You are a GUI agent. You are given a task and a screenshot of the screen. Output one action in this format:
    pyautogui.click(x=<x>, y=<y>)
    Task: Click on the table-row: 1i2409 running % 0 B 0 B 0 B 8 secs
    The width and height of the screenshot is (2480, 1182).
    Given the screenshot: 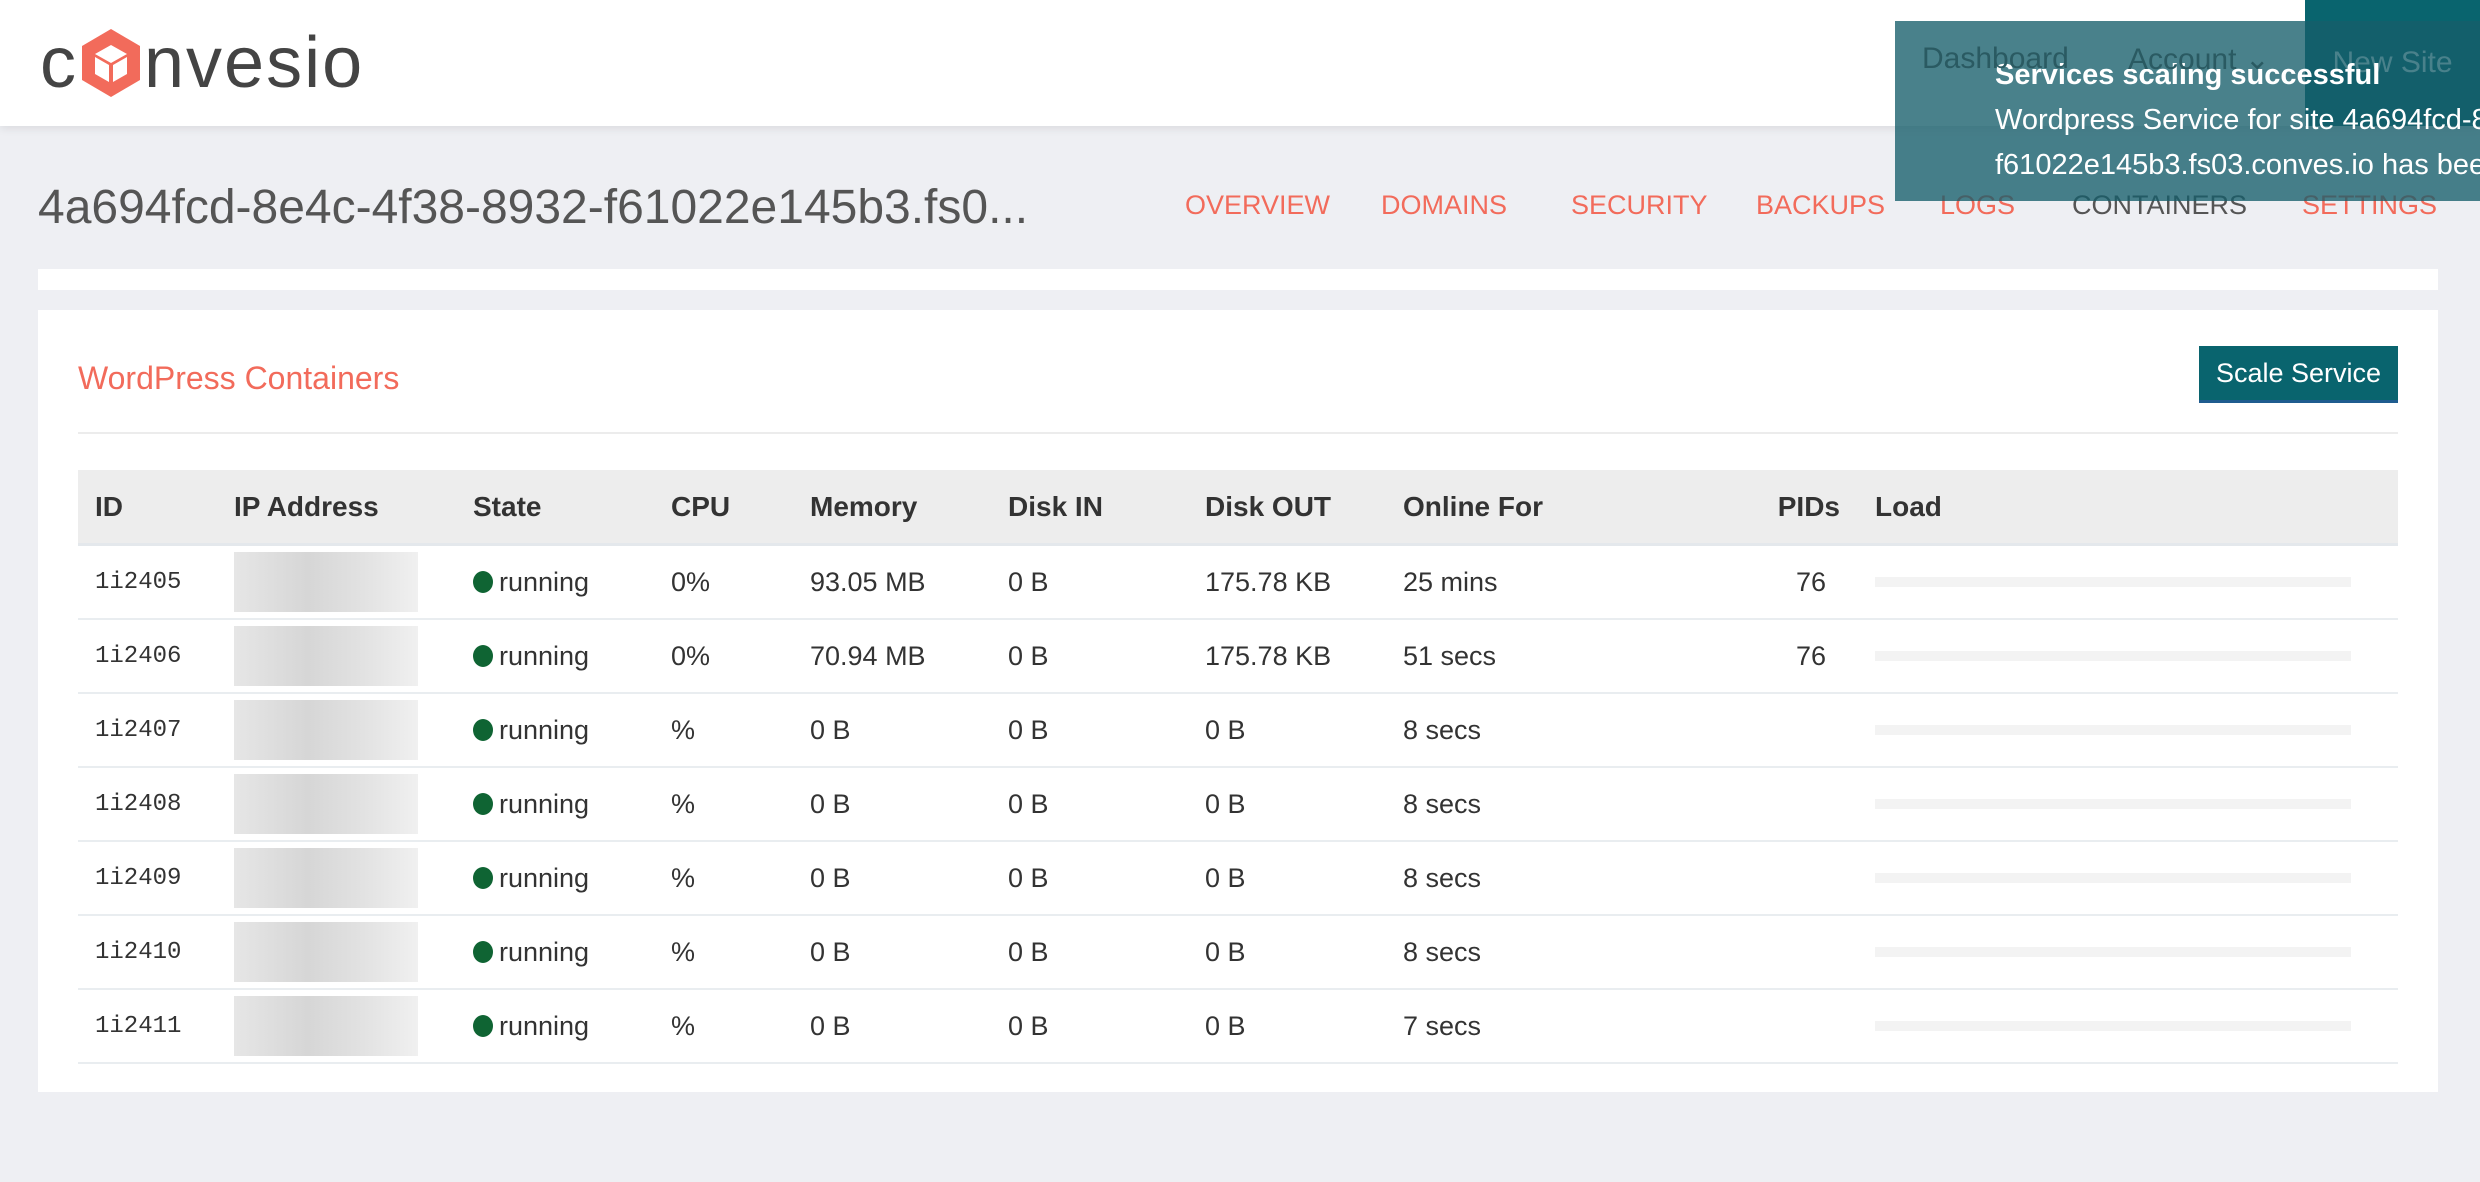 What is the action you would take?
    pyautogui.click(x=1238, y=879)
    